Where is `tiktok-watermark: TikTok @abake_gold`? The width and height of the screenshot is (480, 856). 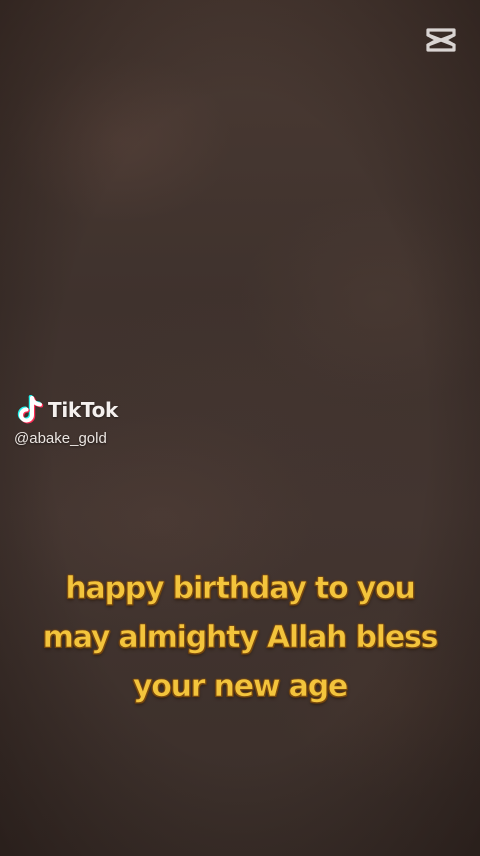
tiktok-watermark: TikTok @abake_gold is located at coordinates (66, 420).